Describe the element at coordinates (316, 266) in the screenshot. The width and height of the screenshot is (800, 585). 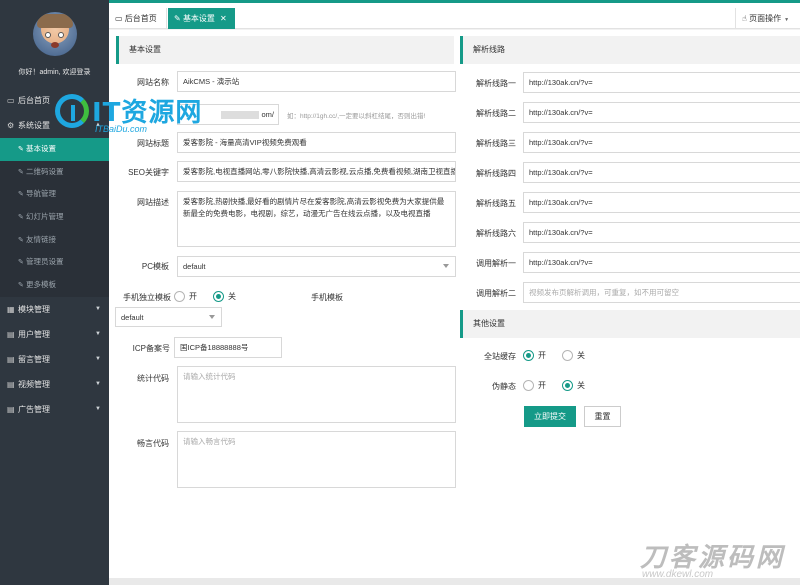
I see `pc-template-select: default` at that location.